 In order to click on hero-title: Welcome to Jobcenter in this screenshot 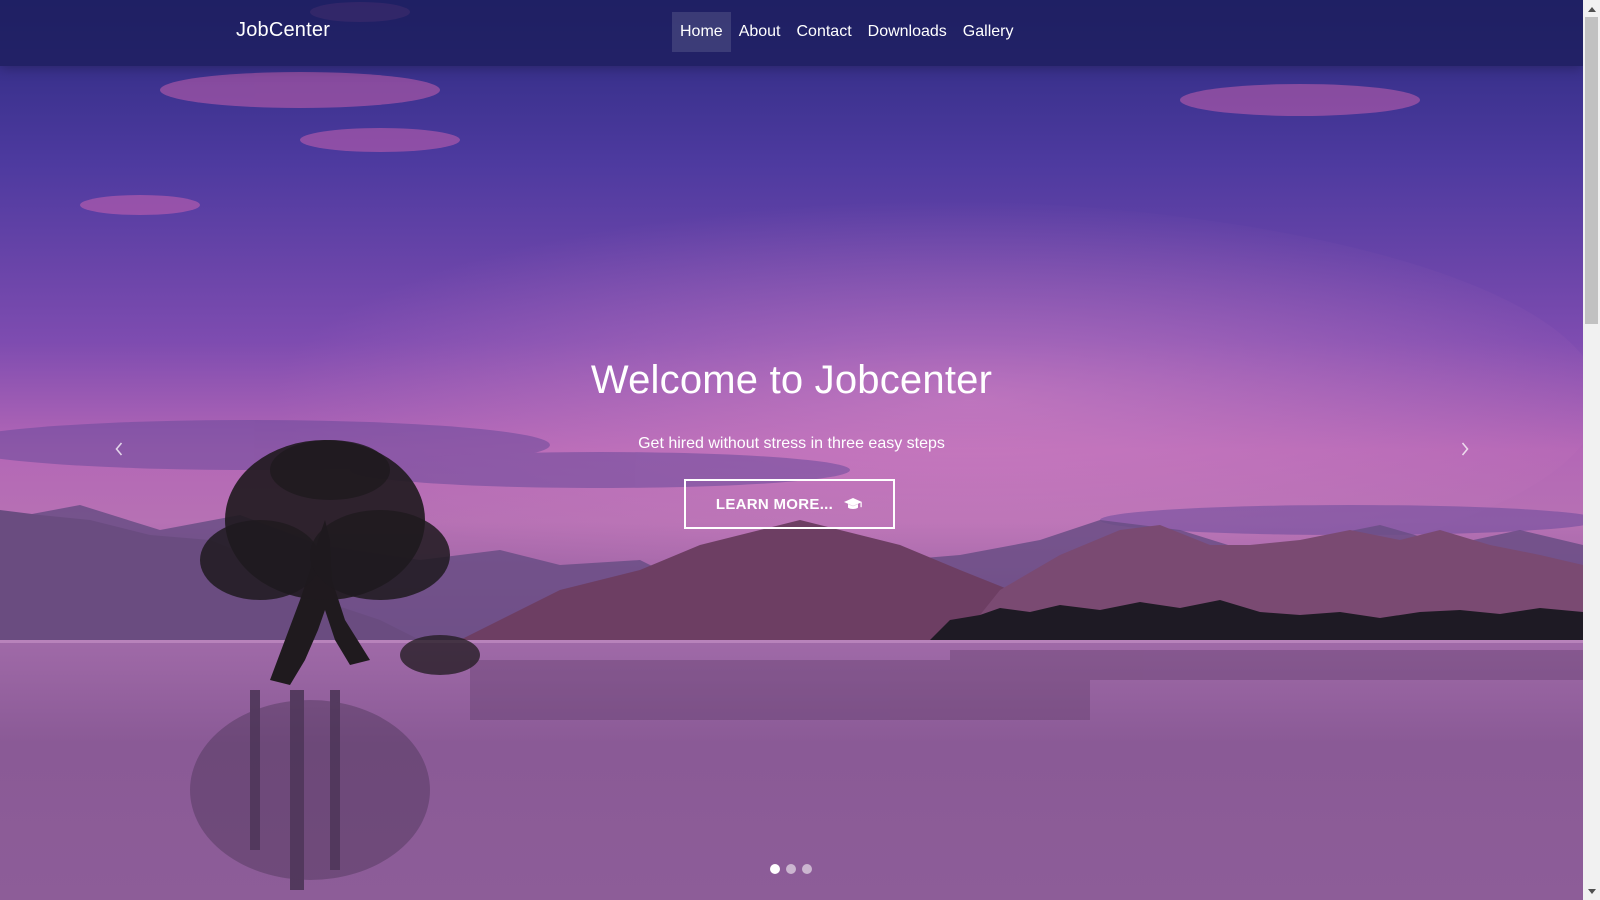, I will do `click(791, 380)`.